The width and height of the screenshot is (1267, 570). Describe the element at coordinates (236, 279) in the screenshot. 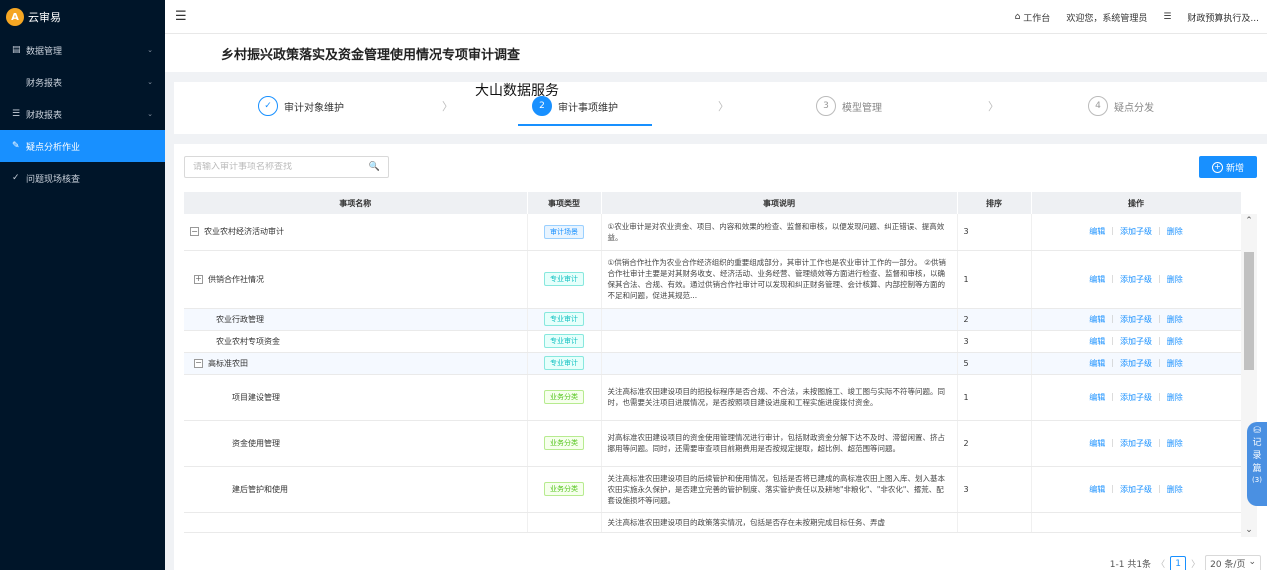

I see `item-name: 供销合作社情况` at that location.